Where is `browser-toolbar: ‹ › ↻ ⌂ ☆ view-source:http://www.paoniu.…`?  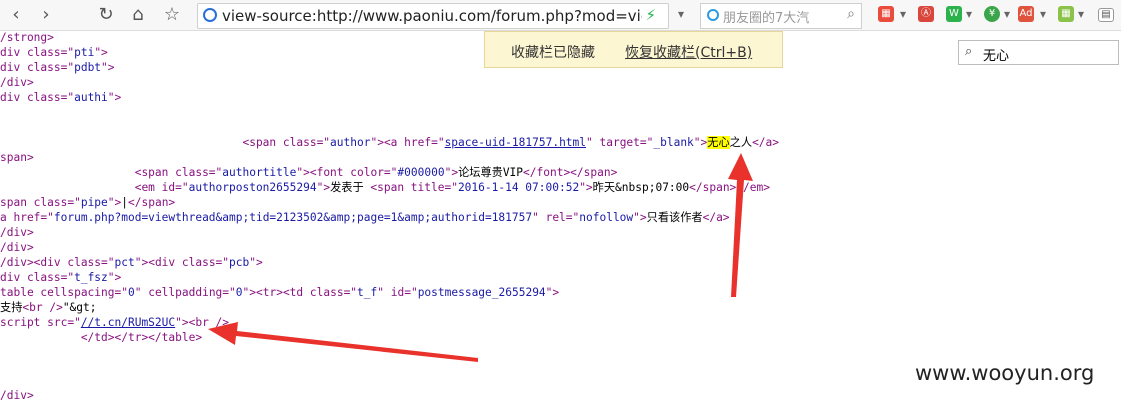 browser-toolbar: ‹ › ↻ ⌂ ☆ view-source:http://www.paoniu.… is located at coordinates (560, 15).